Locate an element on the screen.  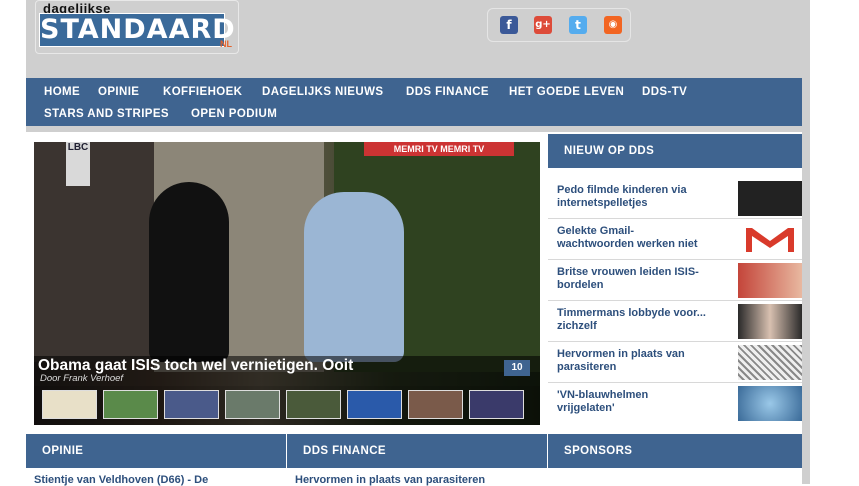
nav-item-koffiehoek: KOFFIEHOEK is located at coordinates (202, 92).